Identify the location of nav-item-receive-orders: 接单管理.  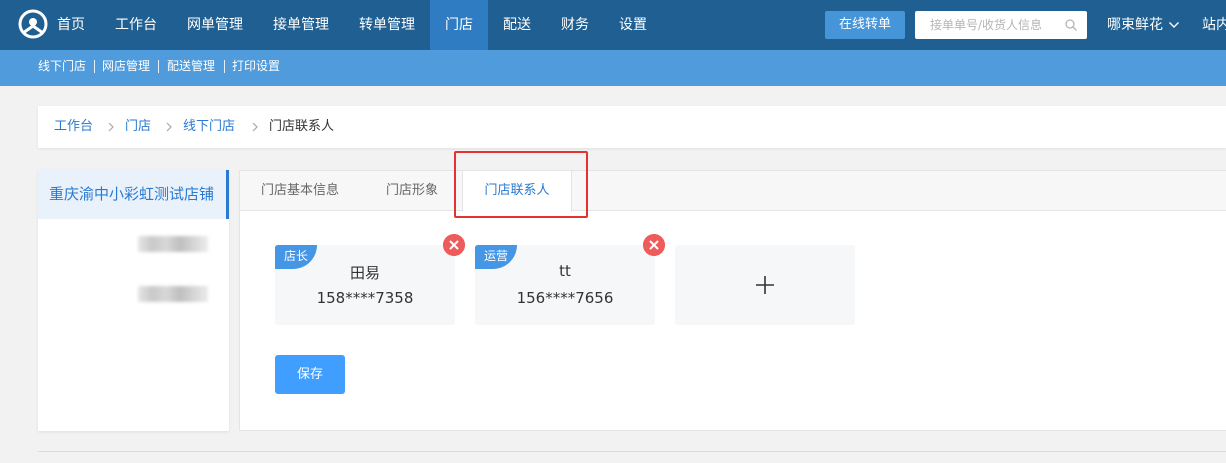
(301, 25).